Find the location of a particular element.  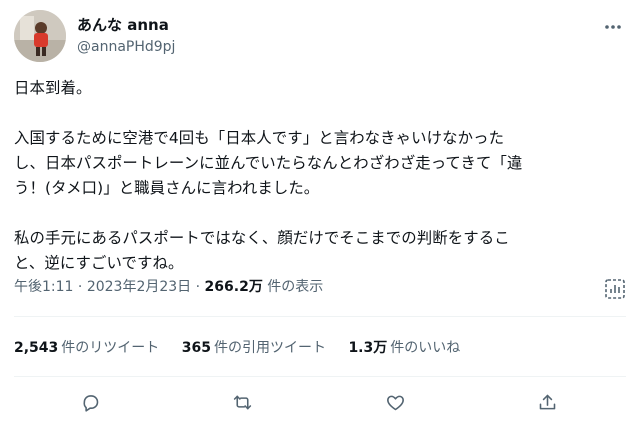

retweet-icon is located at coordinates (242, 402).